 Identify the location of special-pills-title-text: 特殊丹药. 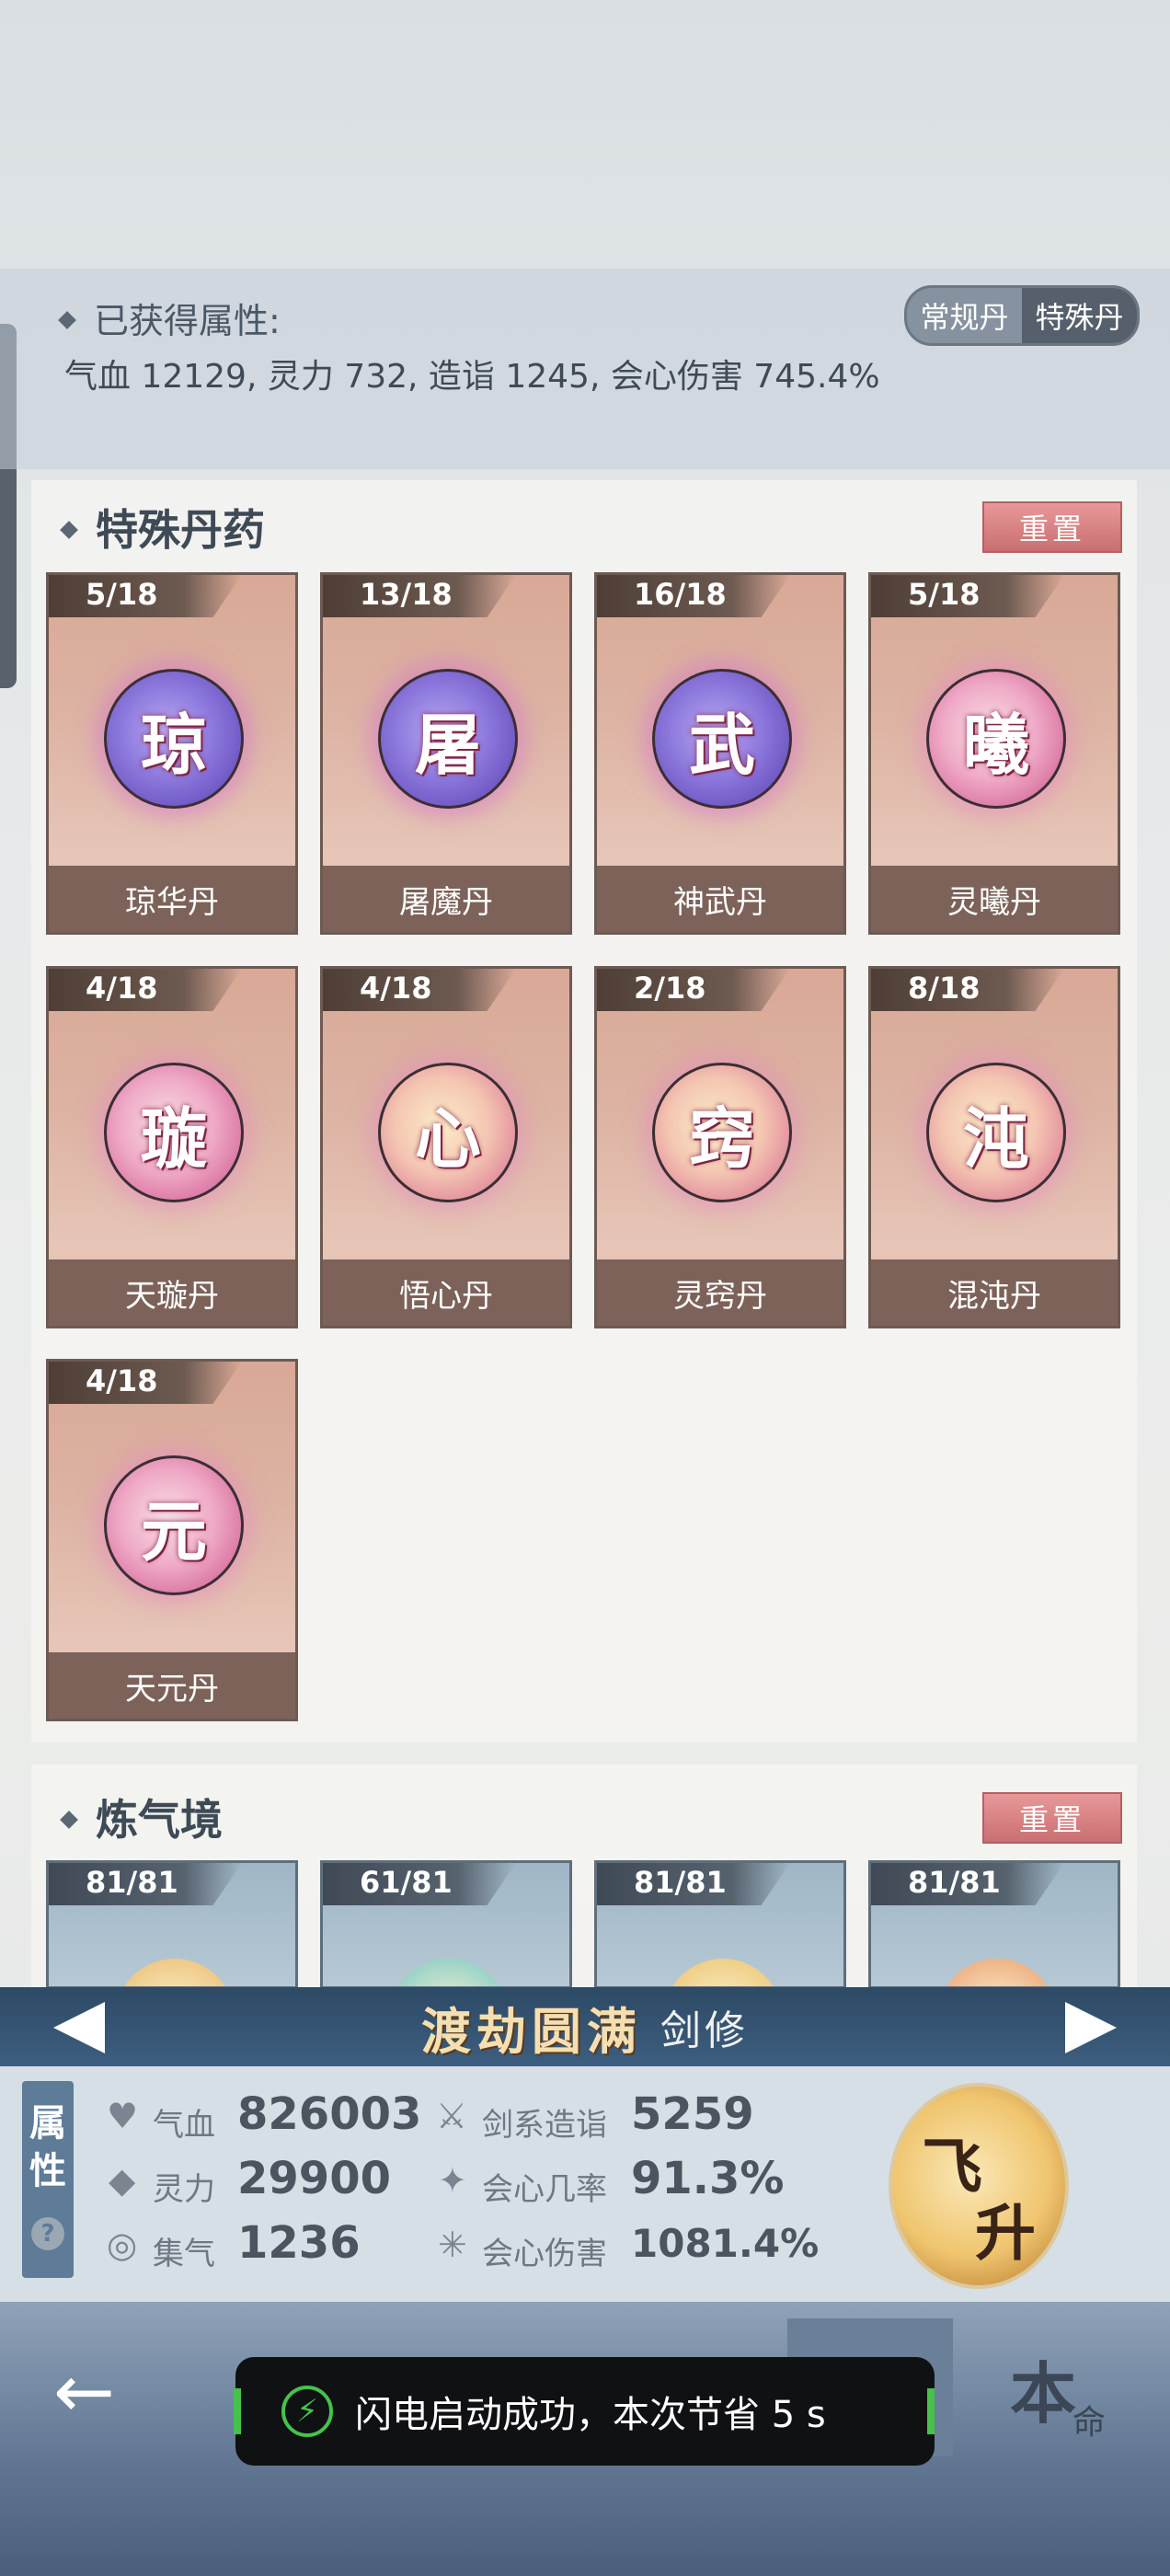
(180, 530).